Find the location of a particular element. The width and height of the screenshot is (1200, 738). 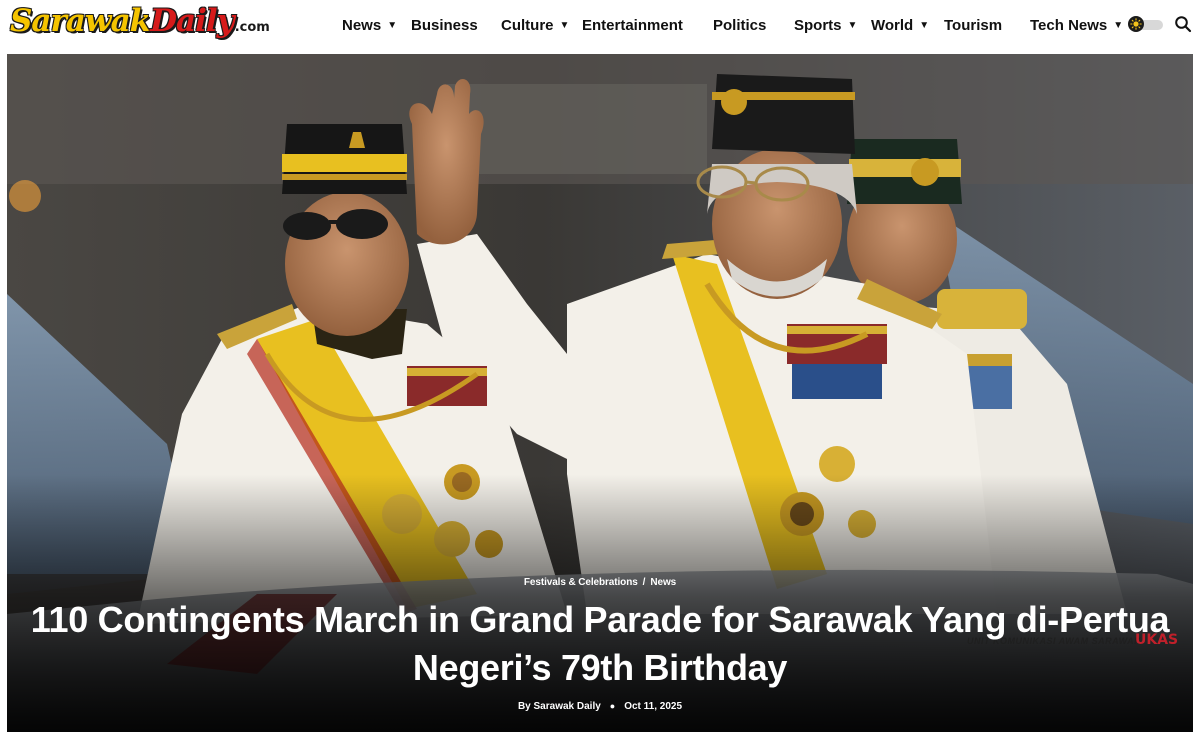

nav-item-tech-news: Tech News ▼ is located at coordinates (1076, 25).